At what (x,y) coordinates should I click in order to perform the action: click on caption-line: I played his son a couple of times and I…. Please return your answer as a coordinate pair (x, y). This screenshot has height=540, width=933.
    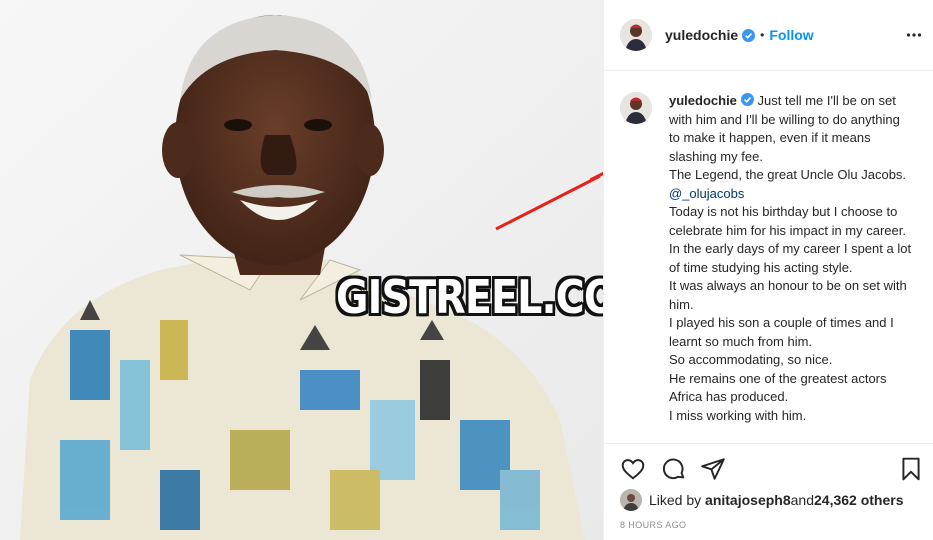
    Looking at the image, I should click on (781, 332).